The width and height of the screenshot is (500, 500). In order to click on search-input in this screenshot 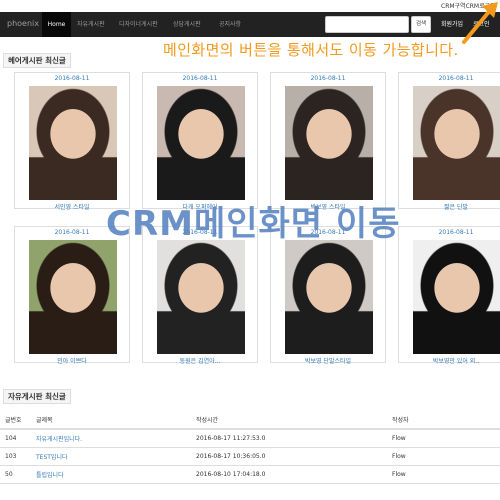, I will do `click(367, 24)`.